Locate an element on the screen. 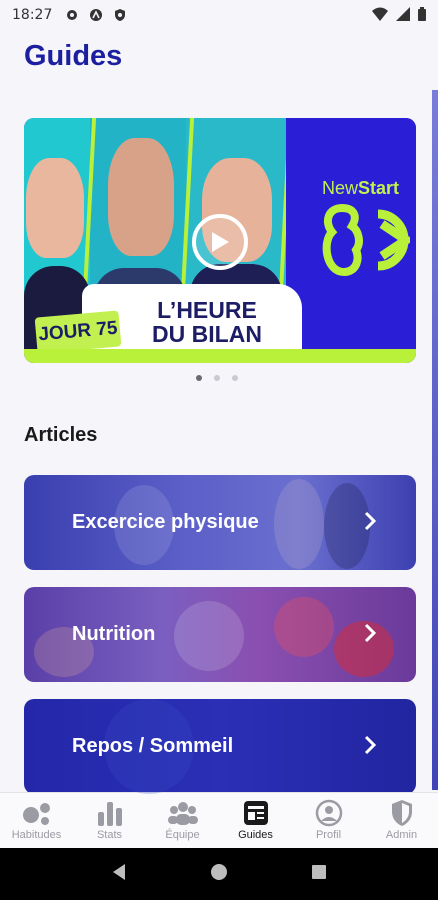 The width and height of the screenshot is (438, 900). nav-item-admin: Admin is located at coordinates (401, 820).